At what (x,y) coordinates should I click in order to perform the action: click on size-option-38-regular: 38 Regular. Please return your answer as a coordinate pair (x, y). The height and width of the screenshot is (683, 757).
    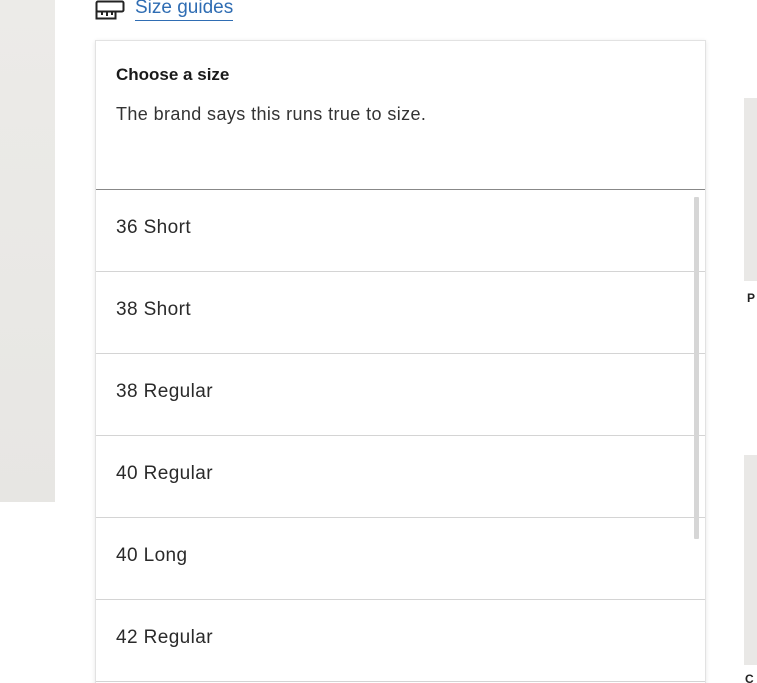
    Looking at the image, I should click on (400, 395).